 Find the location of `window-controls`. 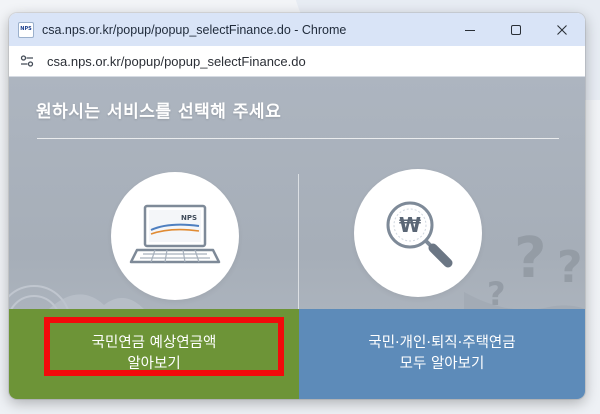

window-controls is located at coordinates (516, 29).